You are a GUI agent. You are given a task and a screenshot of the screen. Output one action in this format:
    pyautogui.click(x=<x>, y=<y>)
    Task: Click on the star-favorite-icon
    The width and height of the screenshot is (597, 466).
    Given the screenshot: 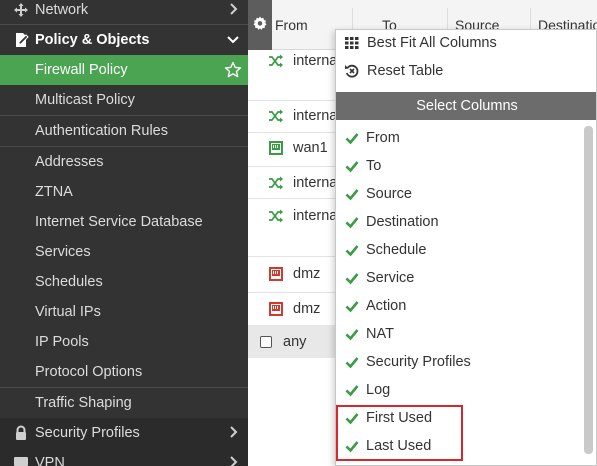 What is the action you would take?
    pyautogui.click(x=233, y=70)
    